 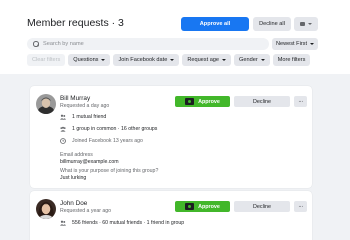 What do you see at coordinates (89, 162) in the screenshot?
I see `email-value: billmurray@example.com` at bounding box center [89, 162].